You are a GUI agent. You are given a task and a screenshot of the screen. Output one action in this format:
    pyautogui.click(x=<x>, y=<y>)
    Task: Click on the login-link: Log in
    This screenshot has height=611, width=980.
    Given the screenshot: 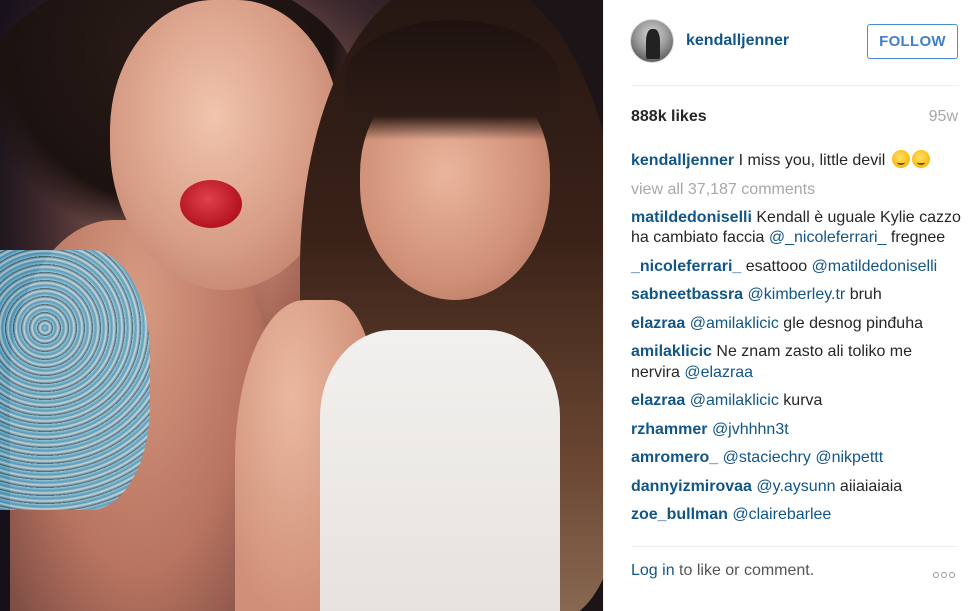 What is the action you would take?
    pyautogui.click(x=653, y=570)
    